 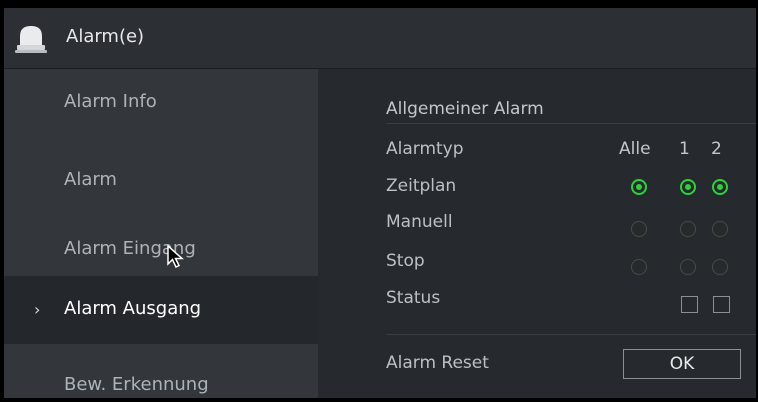 What do you see at coordinates (639, 187) in the screenshot?
I see `zeitplan-alle-radio` at bounding box center [639, 187].